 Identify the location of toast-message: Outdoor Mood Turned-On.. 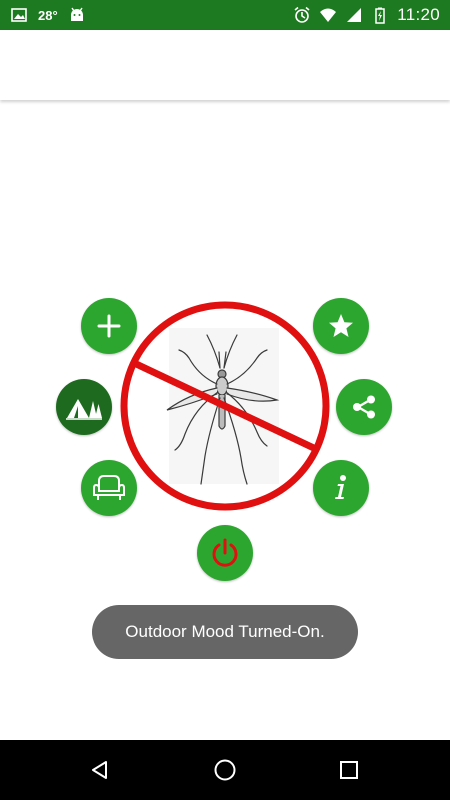
(225, 632).